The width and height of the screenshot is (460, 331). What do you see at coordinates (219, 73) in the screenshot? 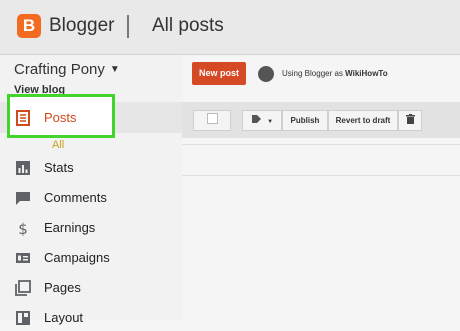
I see `new-post-button: New post` at bounding box center [219, 73].